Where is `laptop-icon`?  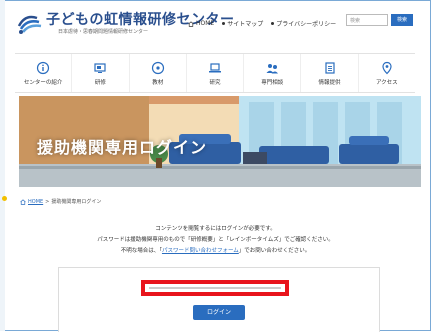
laptop-icon is located at coordinates (214, 67).